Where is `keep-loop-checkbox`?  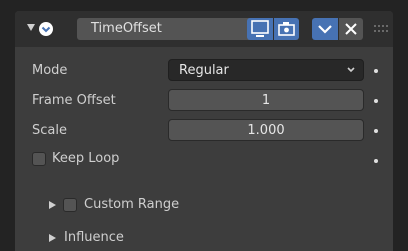
keep-loop-checkbox is located at coordinates (39, 159).